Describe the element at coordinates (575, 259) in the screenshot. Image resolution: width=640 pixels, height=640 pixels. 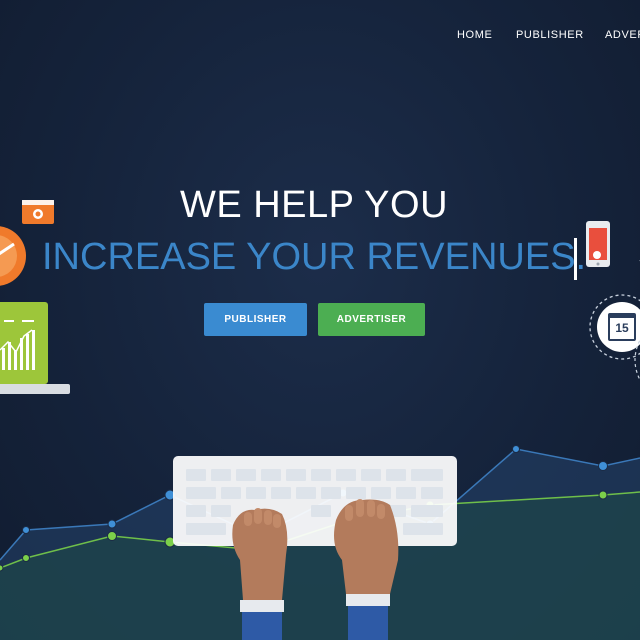
I see `typing-cursor` at that location.